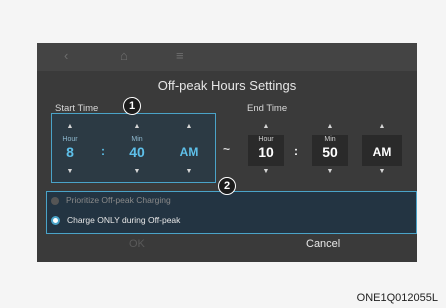  Describe the element at coordinates (227, 85) in the screenshot. I see `page-title: Off-peak Hours Settings` at that location.